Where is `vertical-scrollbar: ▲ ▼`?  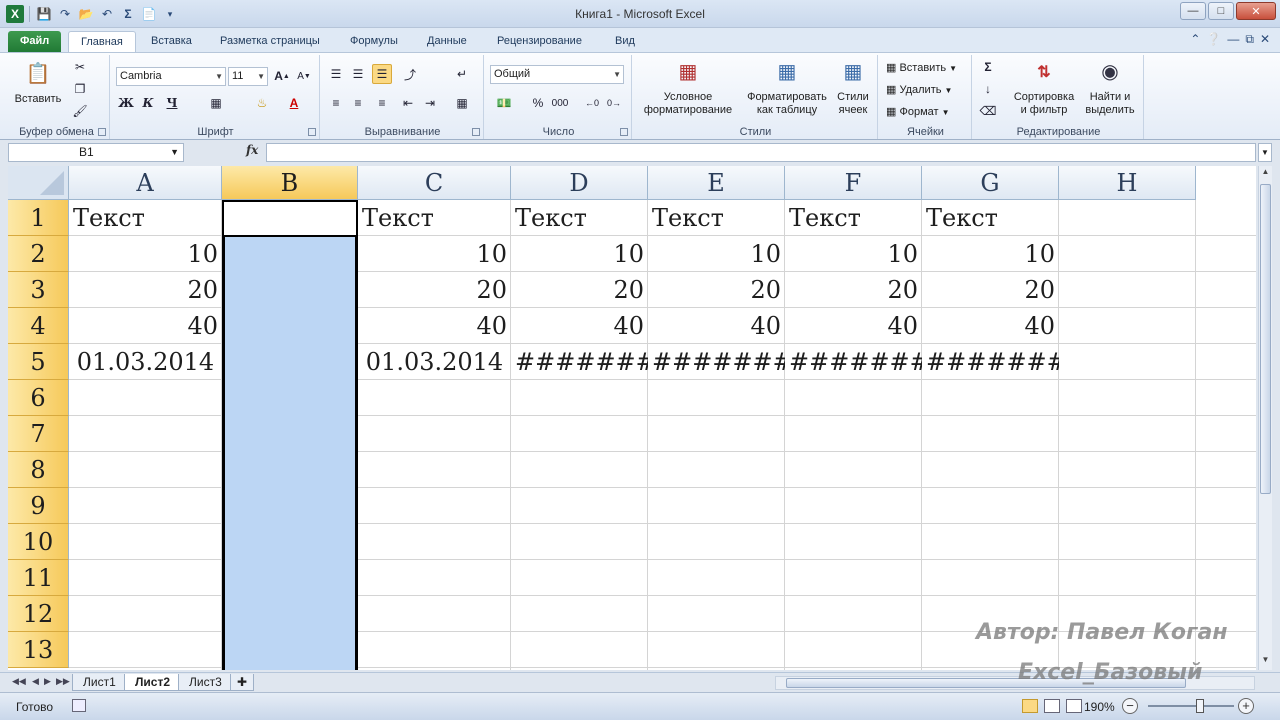
vertical-scrollbar: ▲ ▼ is located at coordinates (1265, 418).